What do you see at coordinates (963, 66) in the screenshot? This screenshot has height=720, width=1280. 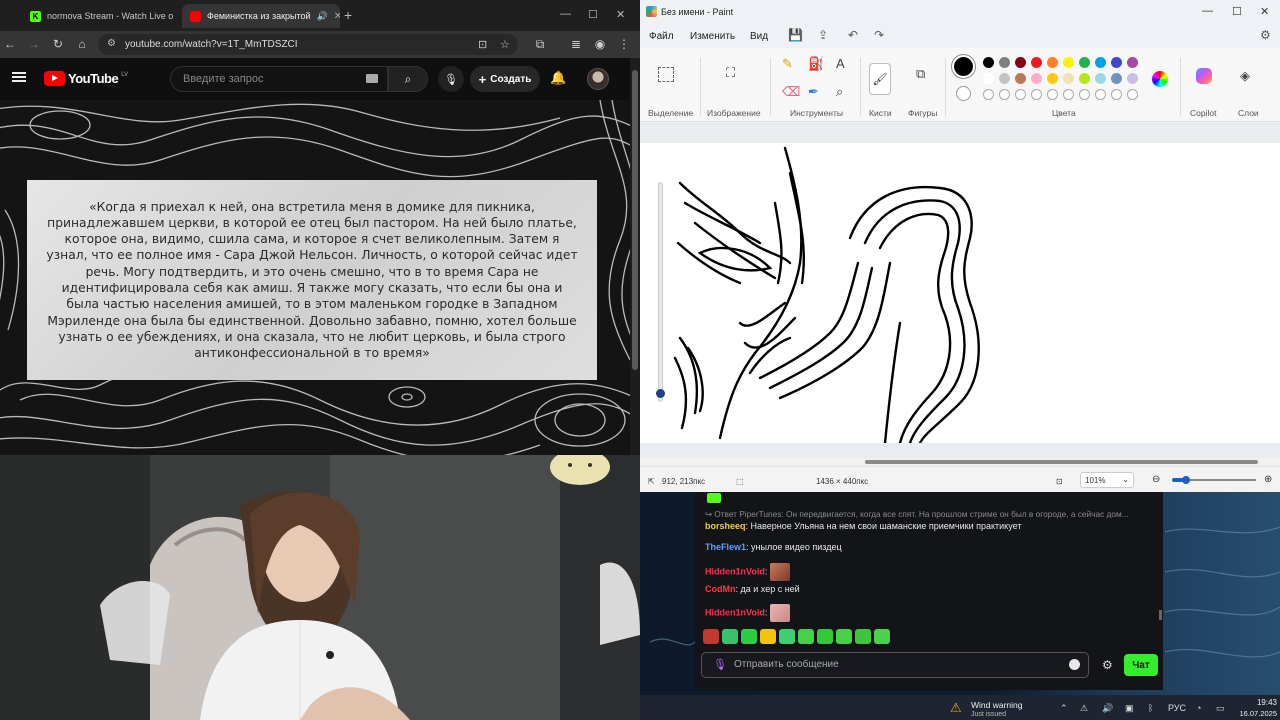 I see `primary-color-swatch` at bounding box center [963, 66].